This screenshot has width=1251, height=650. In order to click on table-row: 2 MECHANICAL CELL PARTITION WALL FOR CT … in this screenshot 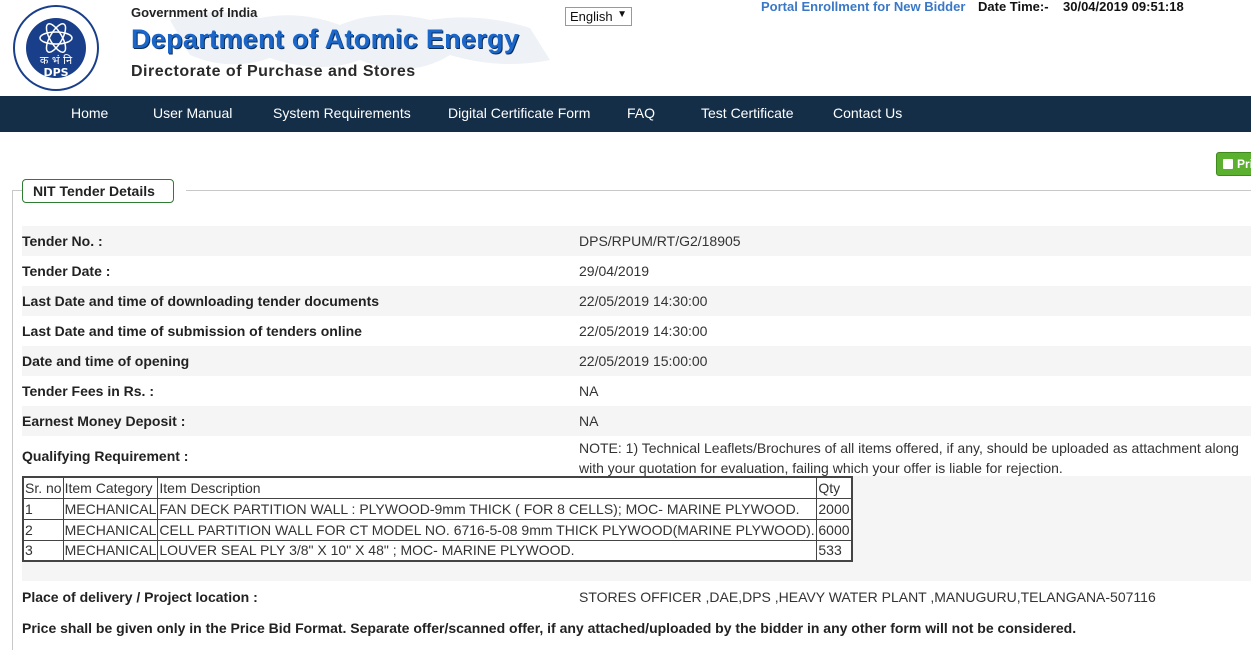, I will do `click(437, 529)`.